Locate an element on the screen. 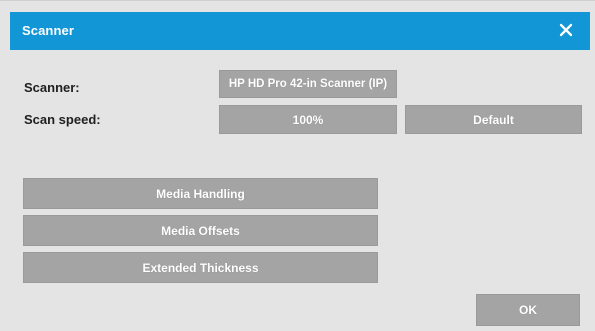  extended-thickness-button: Extended Thickness is located at coordinates (200, 267).